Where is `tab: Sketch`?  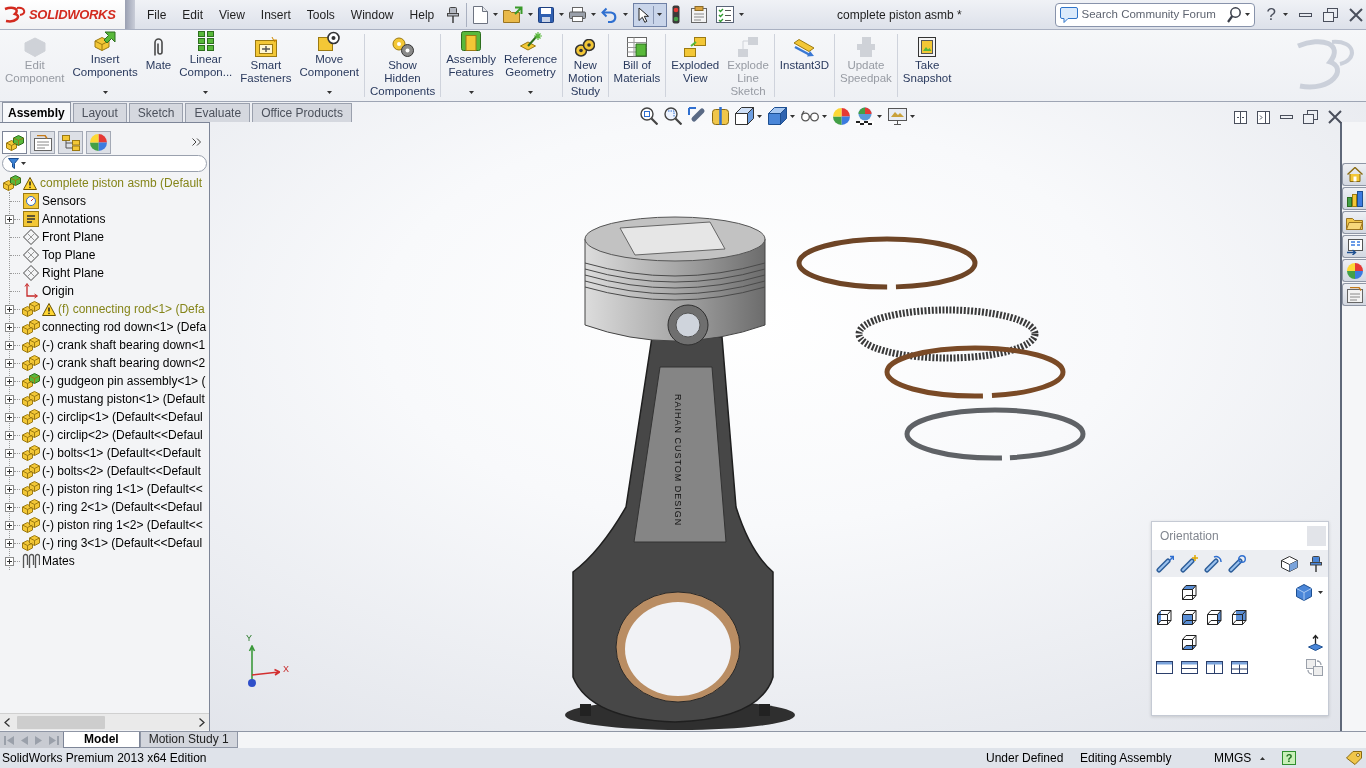 tab: Sketch is located at coordinates (156, 112).